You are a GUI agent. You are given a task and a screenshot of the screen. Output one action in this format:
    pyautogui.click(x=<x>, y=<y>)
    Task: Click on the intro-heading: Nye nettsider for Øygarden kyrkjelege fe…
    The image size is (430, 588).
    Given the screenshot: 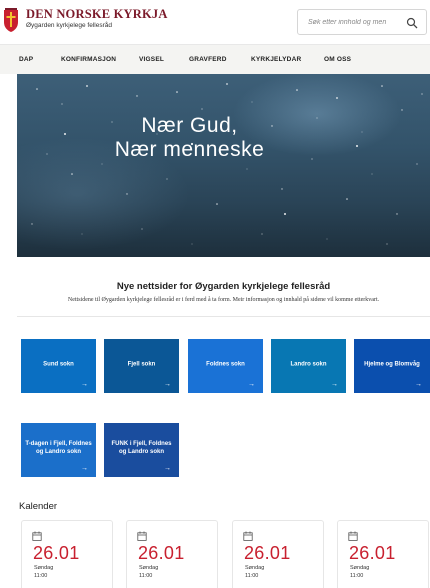 What is the action you would take?
    pyautogui.click(x=223, y=286)
    